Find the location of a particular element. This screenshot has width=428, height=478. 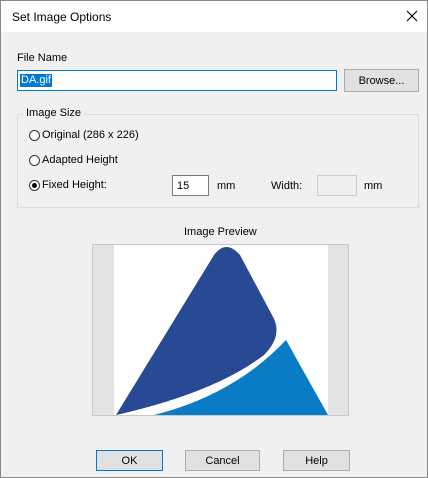

radio-original-label: Original (286 x 226) is located at coordinates (90, 135).